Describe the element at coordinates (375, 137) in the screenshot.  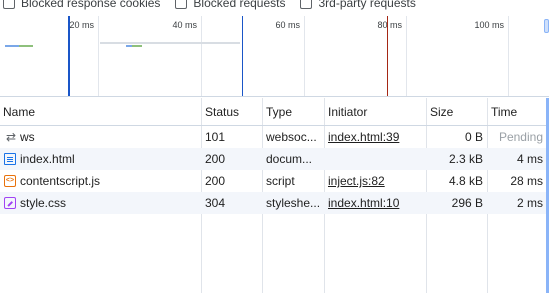
I see `request-initiator-link: index.html:39` at that location.